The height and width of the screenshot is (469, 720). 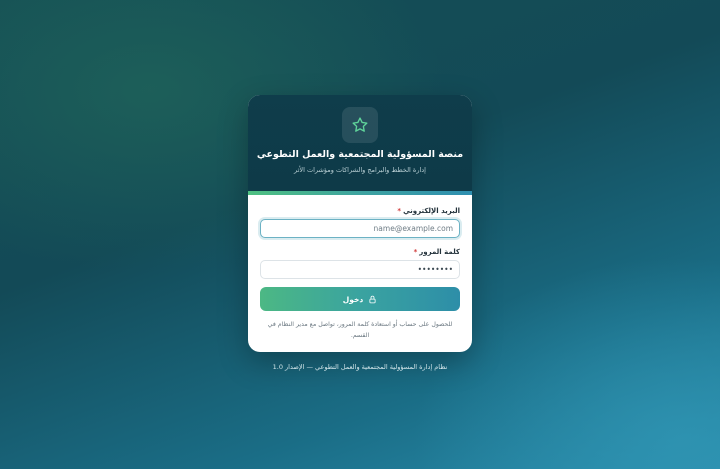 I want to click on password-field, so click(x=360, y=269).